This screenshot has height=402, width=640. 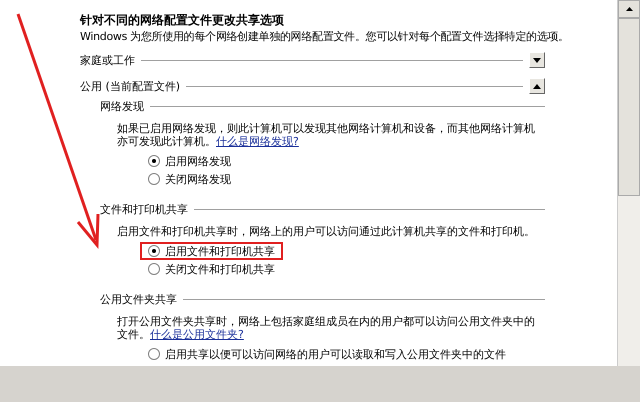 I want to click on help-link: 什么是公用文件夹?, so click(x=197, y=334).